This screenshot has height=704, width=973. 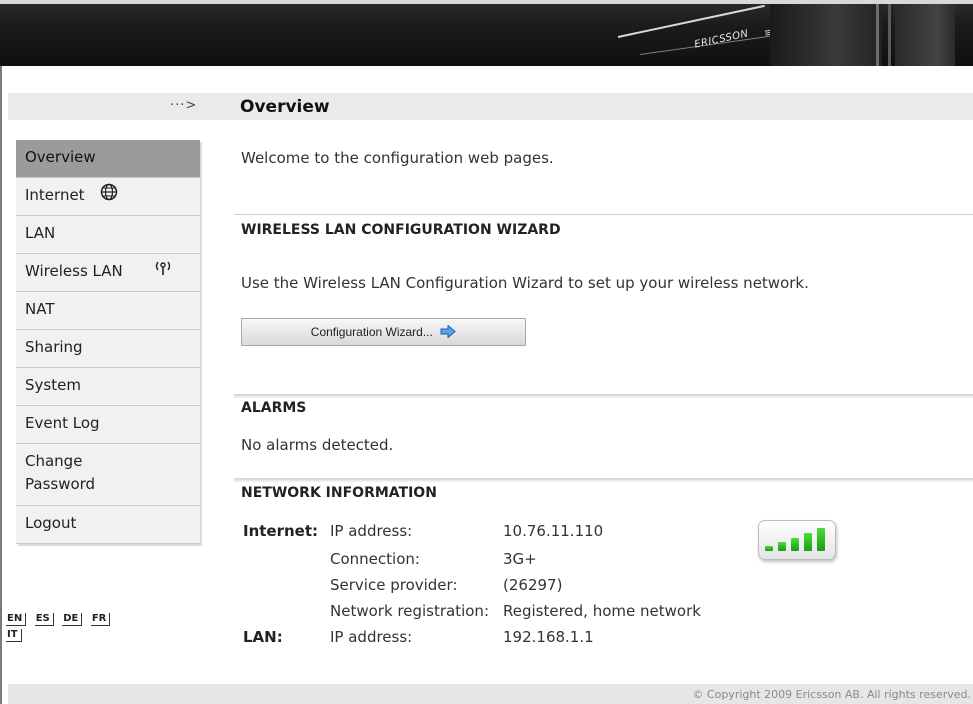 What do you see at coordinates (520, 559) in the screenshot?
I see `connection-value: 3G+` at bounding box center [520, 559].